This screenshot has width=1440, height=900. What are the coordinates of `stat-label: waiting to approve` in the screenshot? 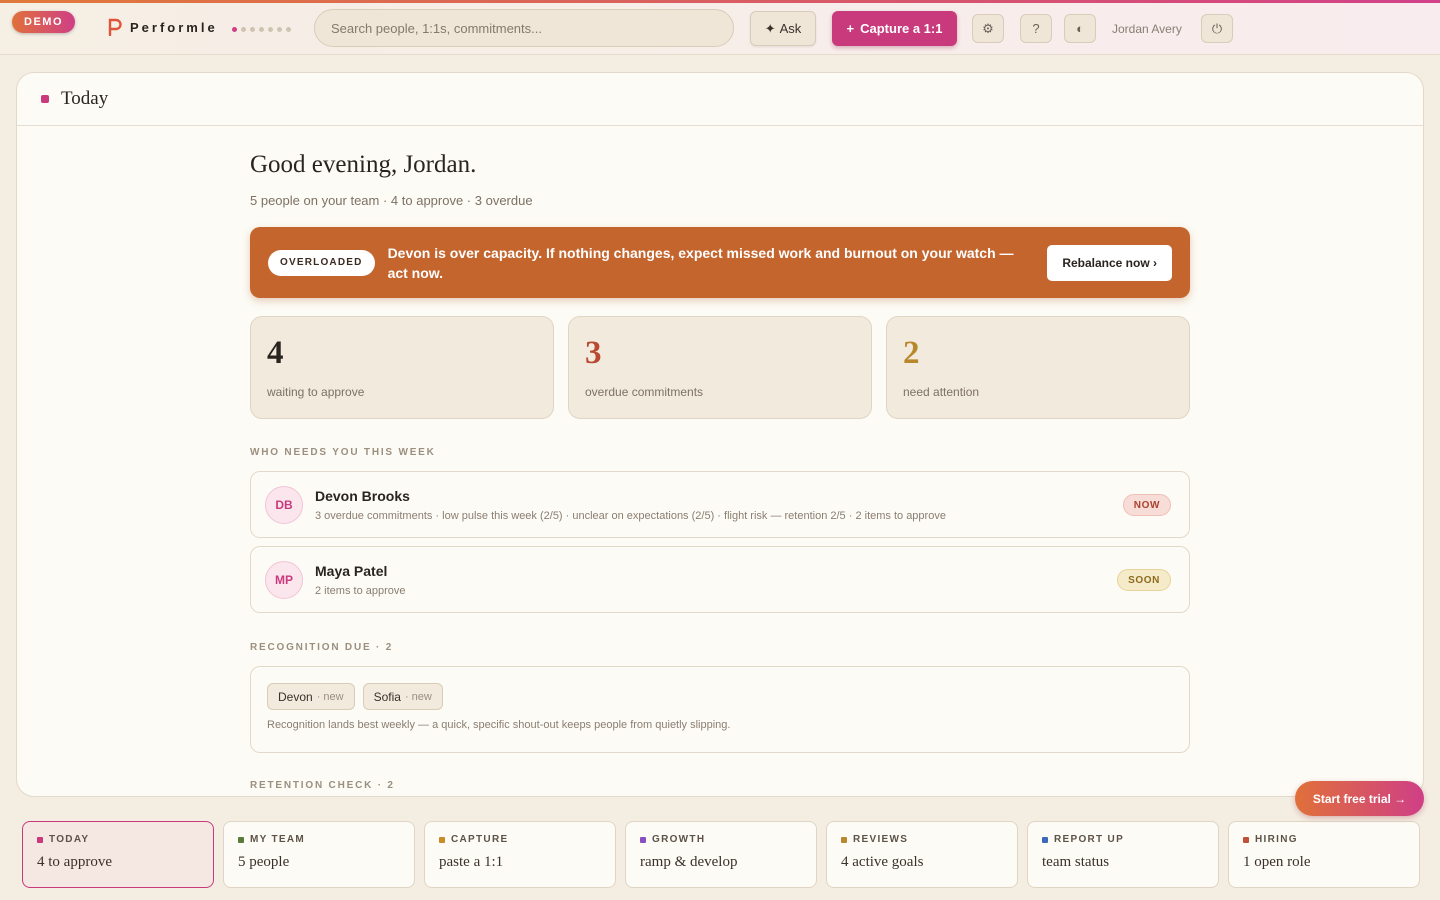 It's located at (316, 392).